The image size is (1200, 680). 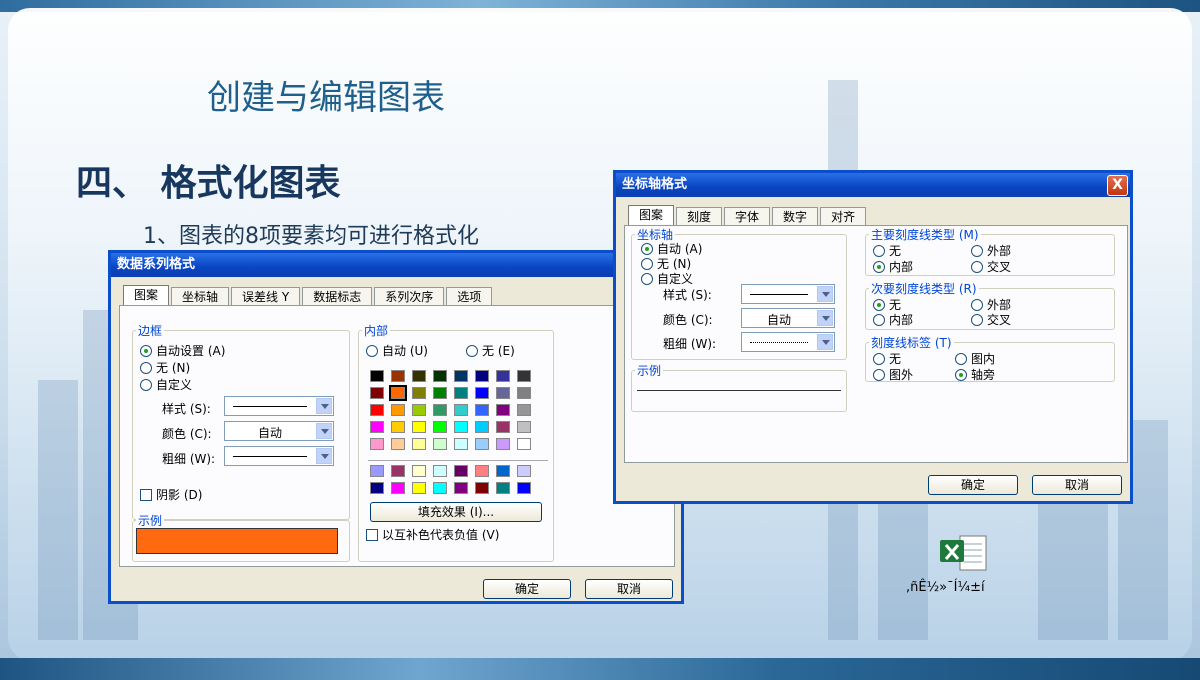 I want to click on shadow-checkbox: 阴影 (D), so click(x=171, y=494).